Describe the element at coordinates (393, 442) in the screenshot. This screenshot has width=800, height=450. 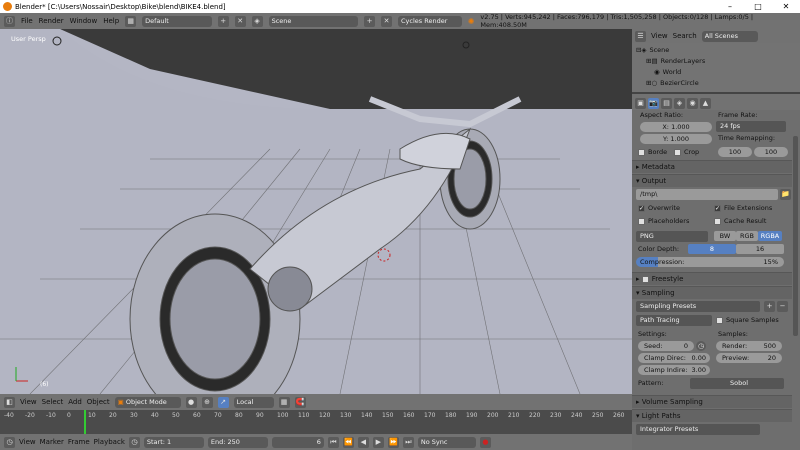
I see `next-key-icon: ⏩` at that location.